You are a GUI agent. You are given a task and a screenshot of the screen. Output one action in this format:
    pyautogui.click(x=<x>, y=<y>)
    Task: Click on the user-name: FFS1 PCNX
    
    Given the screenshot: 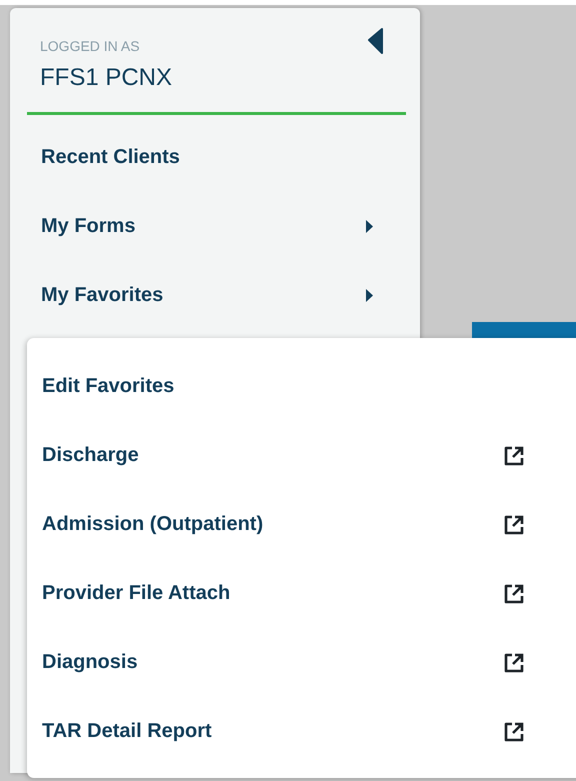 What is the action you would take?
    pyautogui.click(x=106, y=78)
    